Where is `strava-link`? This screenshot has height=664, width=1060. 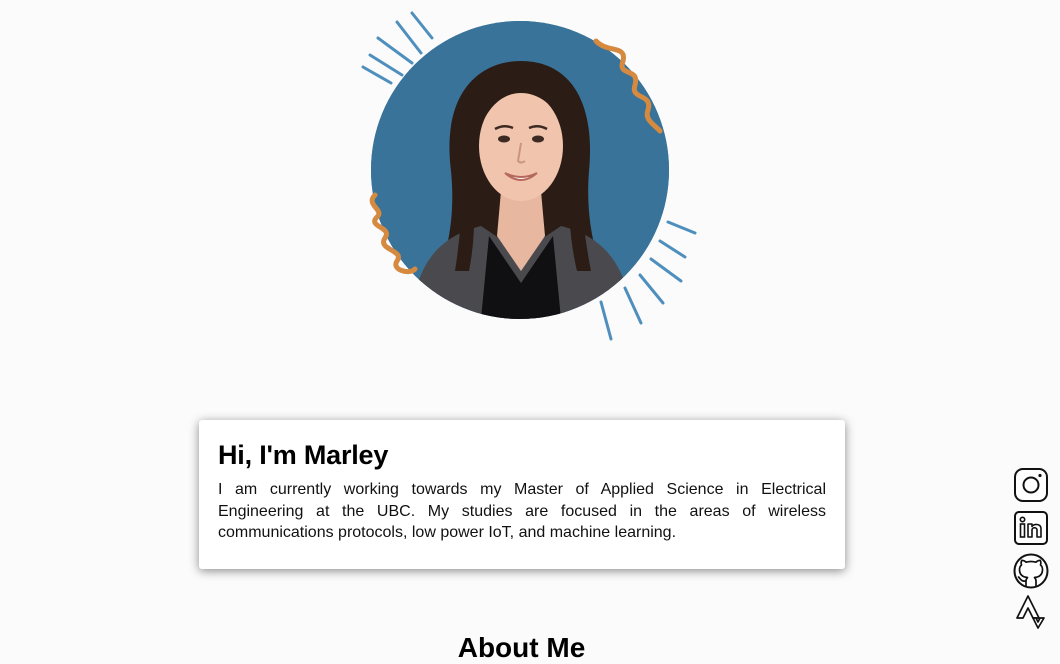
strava-link is located at coordinates (1030, 613).